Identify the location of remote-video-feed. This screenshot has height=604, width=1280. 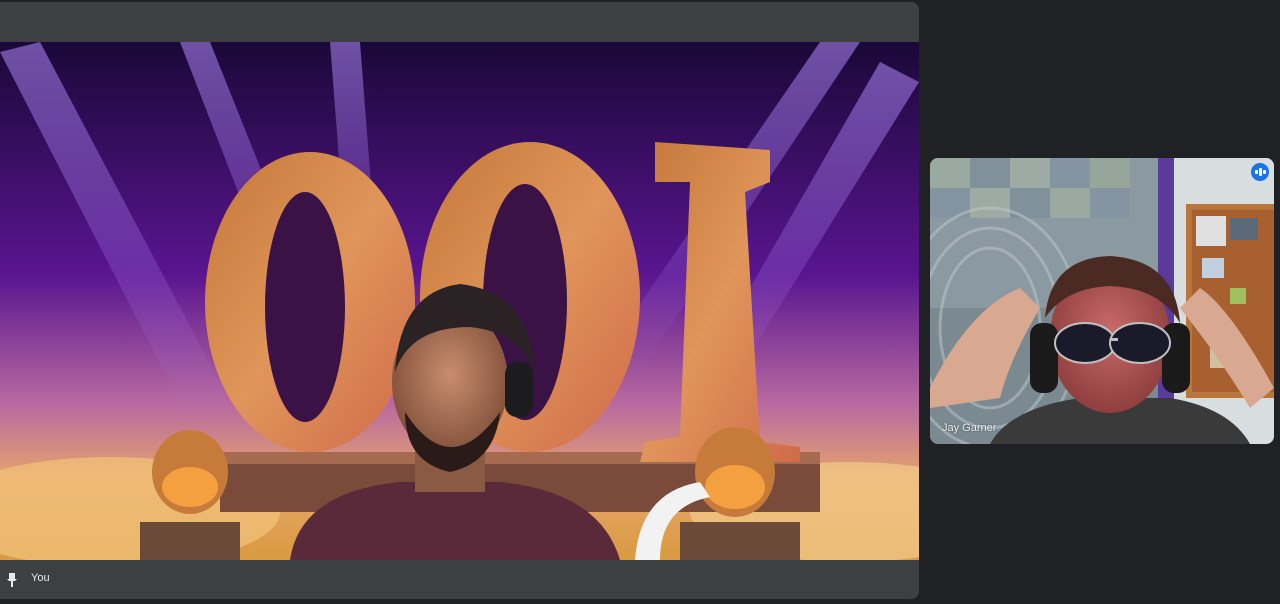
(1102, 301).